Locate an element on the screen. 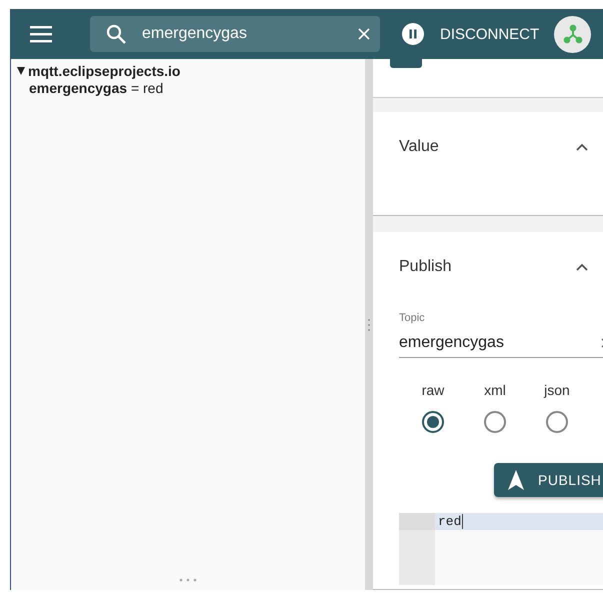 The width and height of the screenshot is (603, 599). search-icon is located at coordinates (116, 34).